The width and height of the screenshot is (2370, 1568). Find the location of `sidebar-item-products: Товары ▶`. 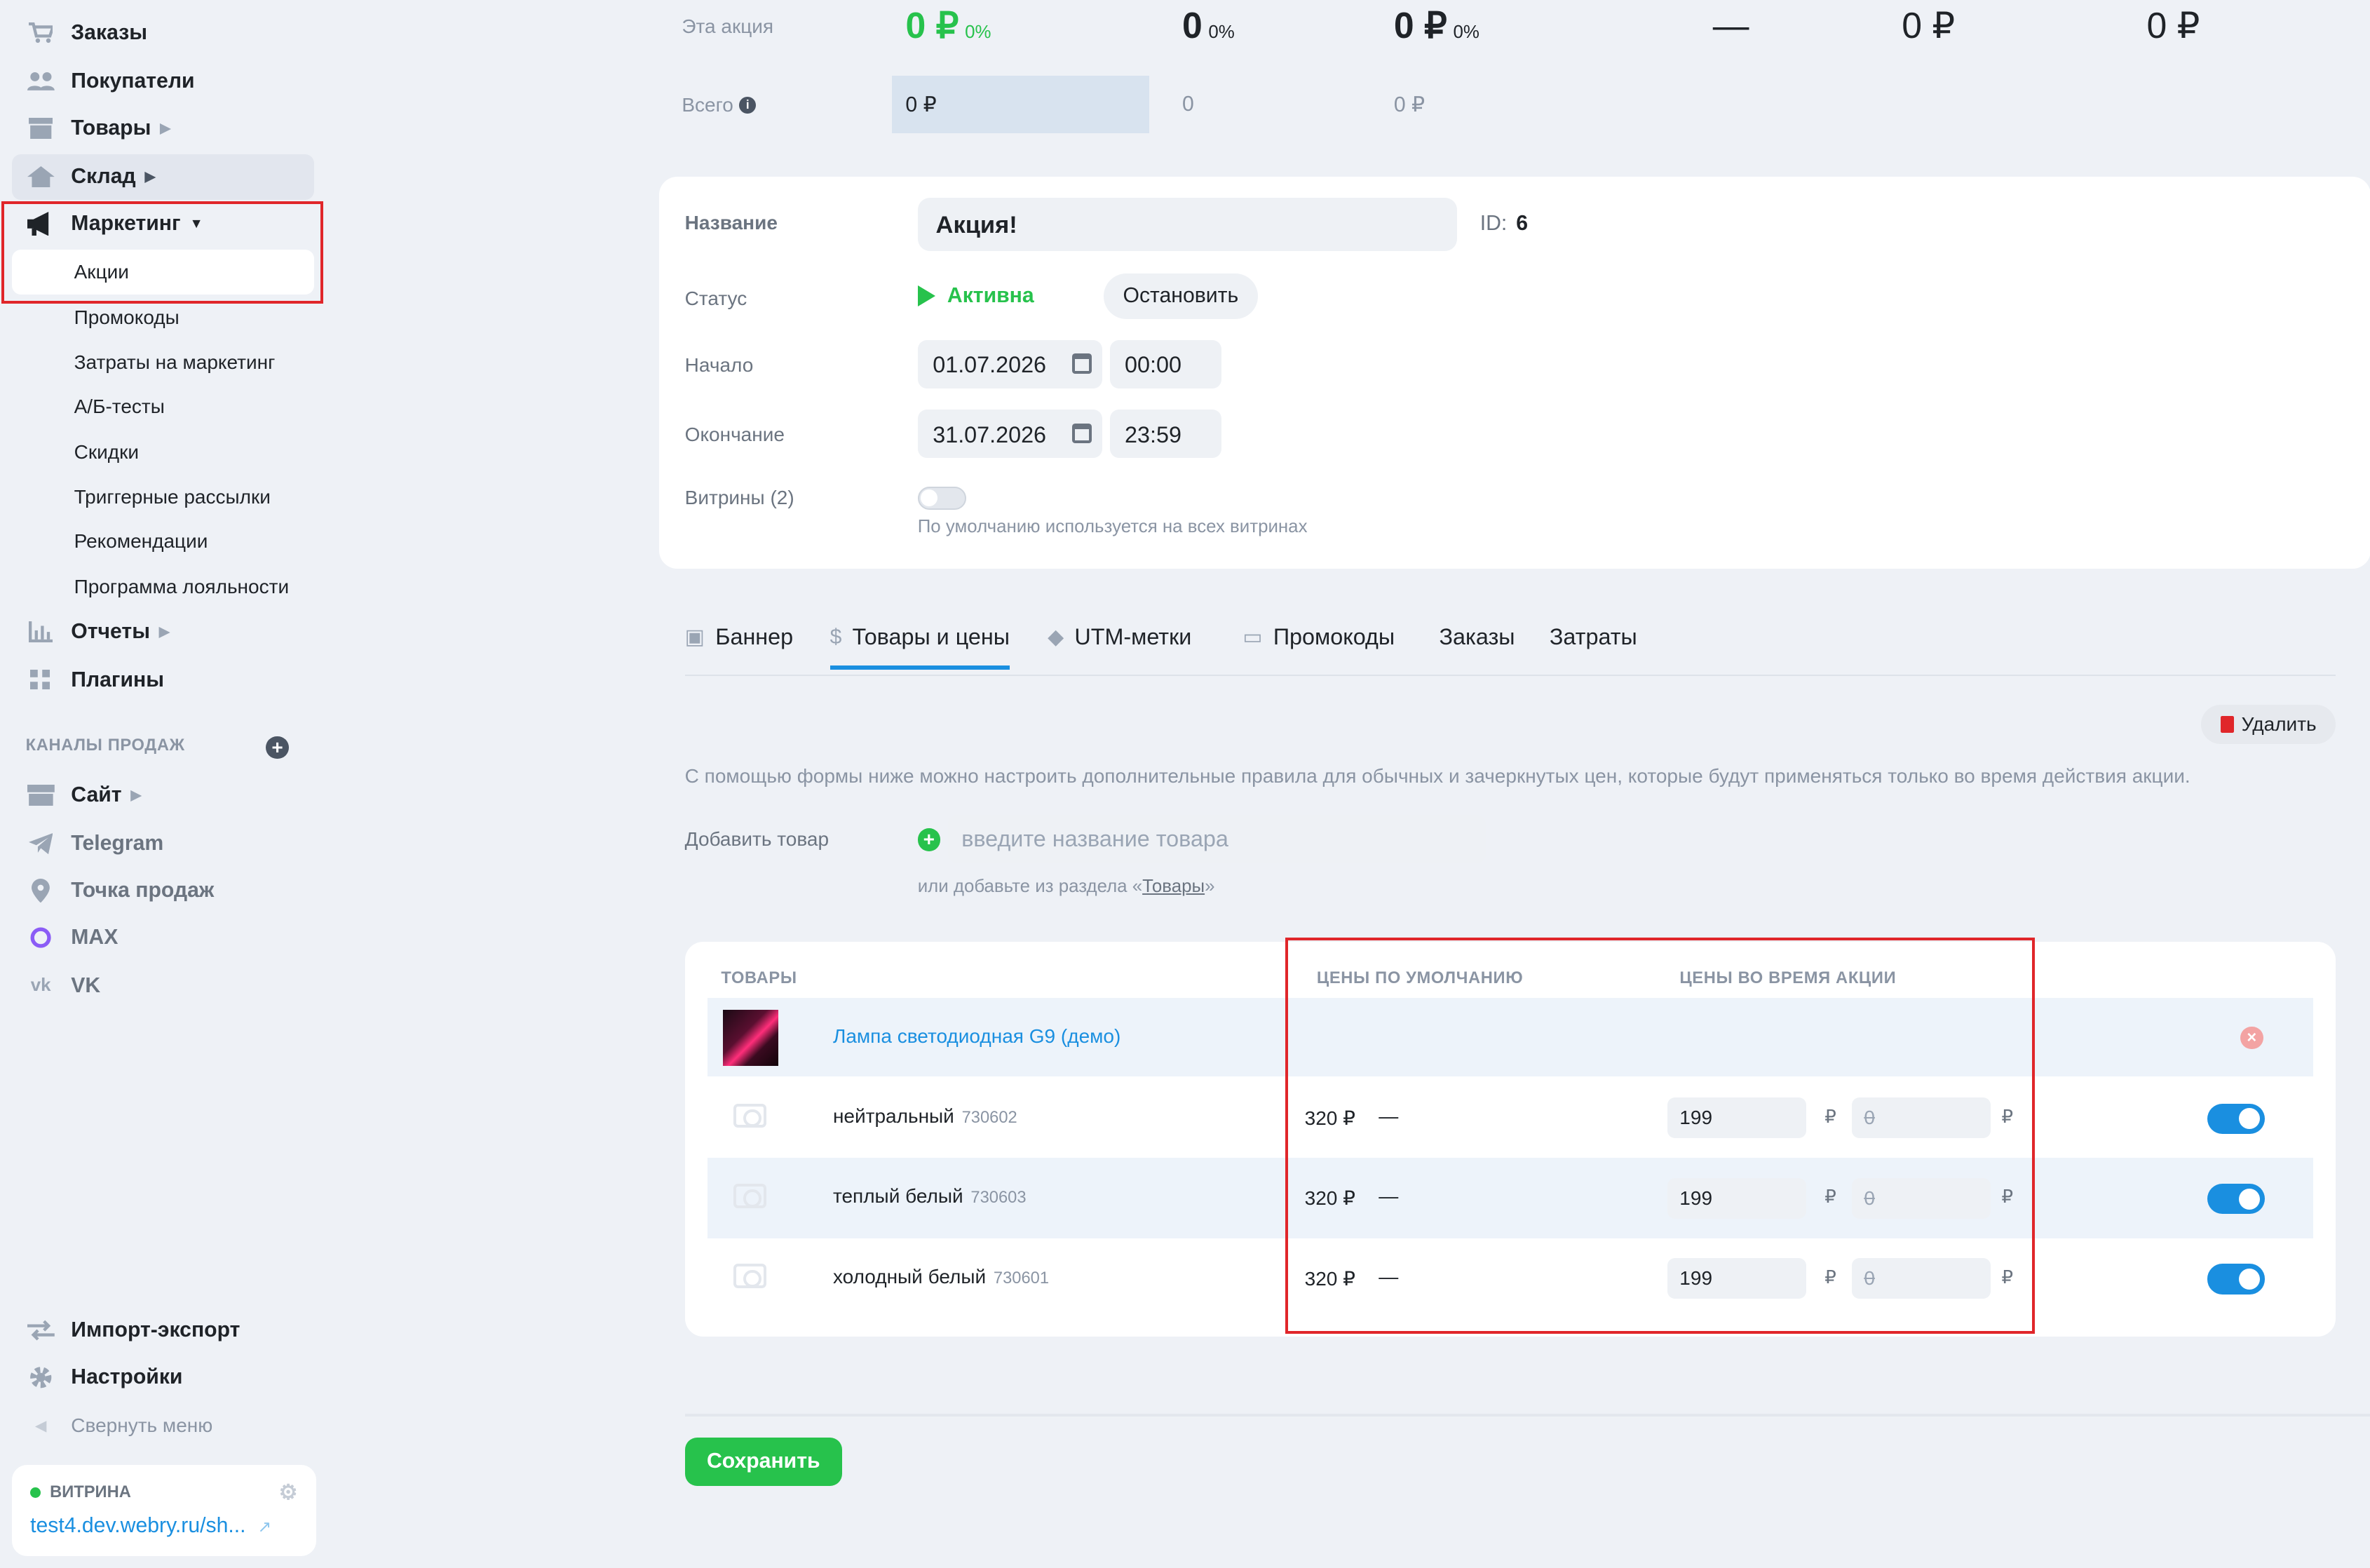

sidebar-item-products: Товары ▶ is located at coordinates (163, 128).